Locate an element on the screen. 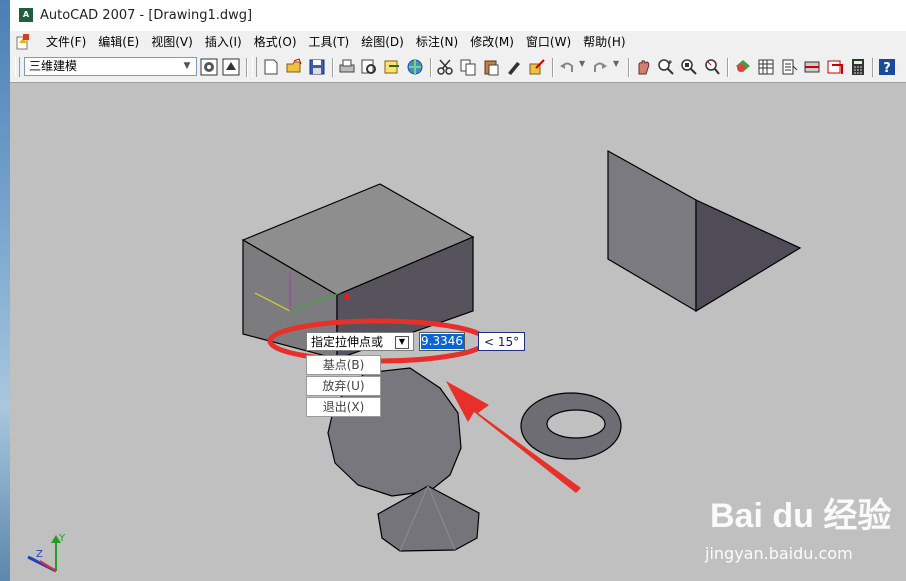 This screenshot has height=581, width=906. ucs-z-label: Z is located at coordinates (39, 554).